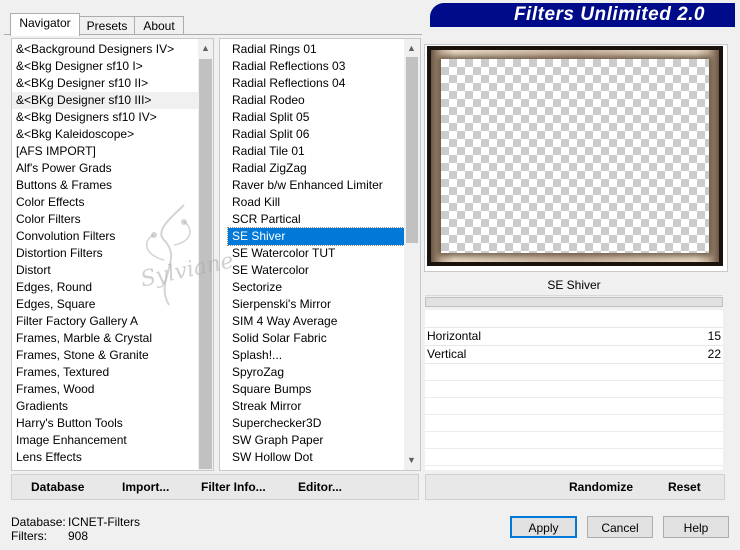 The width and height of the screenshot is (740, 550). Describe the element at coordinates (574, 302) in the screenshot. I see `control-bar` at that location.